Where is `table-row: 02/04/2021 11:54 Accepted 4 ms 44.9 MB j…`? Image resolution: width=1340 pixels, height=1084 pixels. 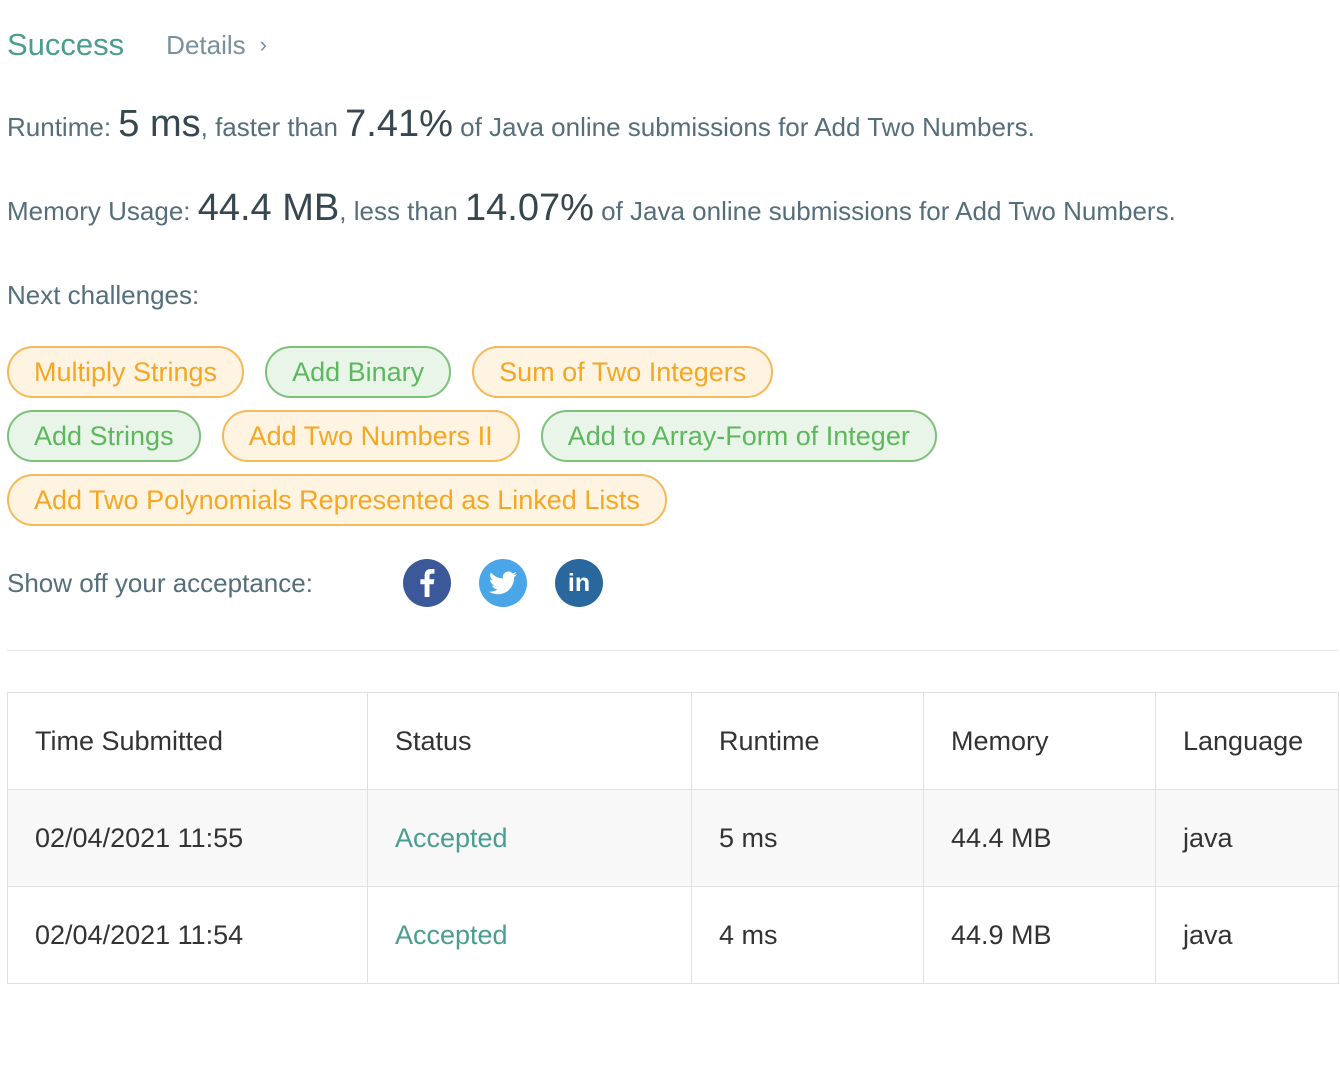 table-row: 02/04/2021 11:54 Accepted 4 ms 44.9 MB j… is located at coordinates (673, 935).